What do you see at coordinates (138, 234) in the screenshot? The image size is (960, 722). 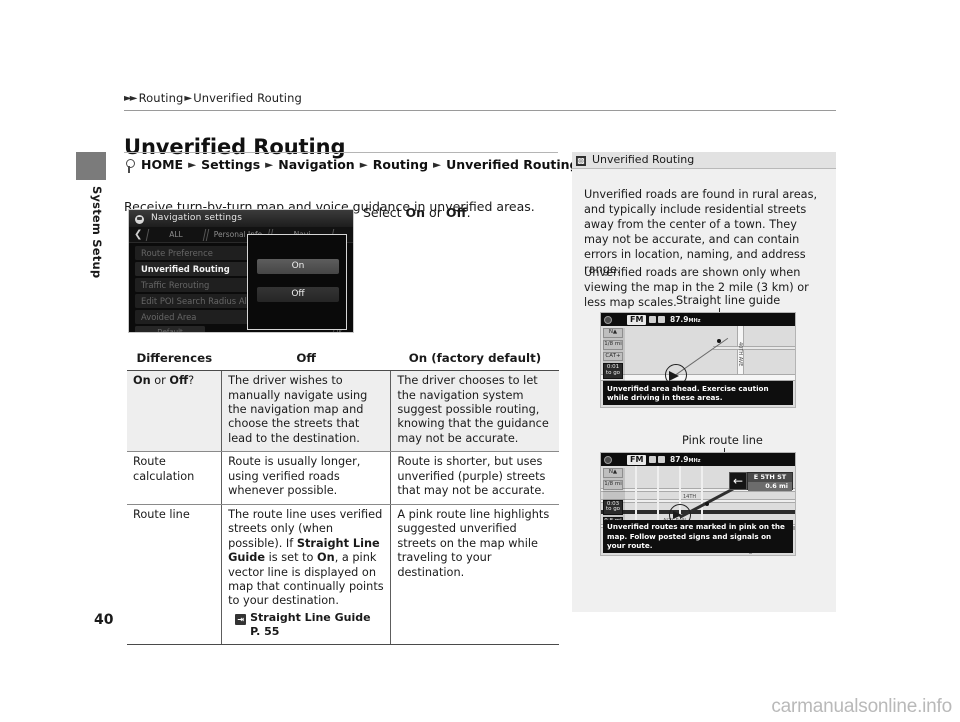 I see `back-chevron-icon: ❮` at bounding box center [138, 234].